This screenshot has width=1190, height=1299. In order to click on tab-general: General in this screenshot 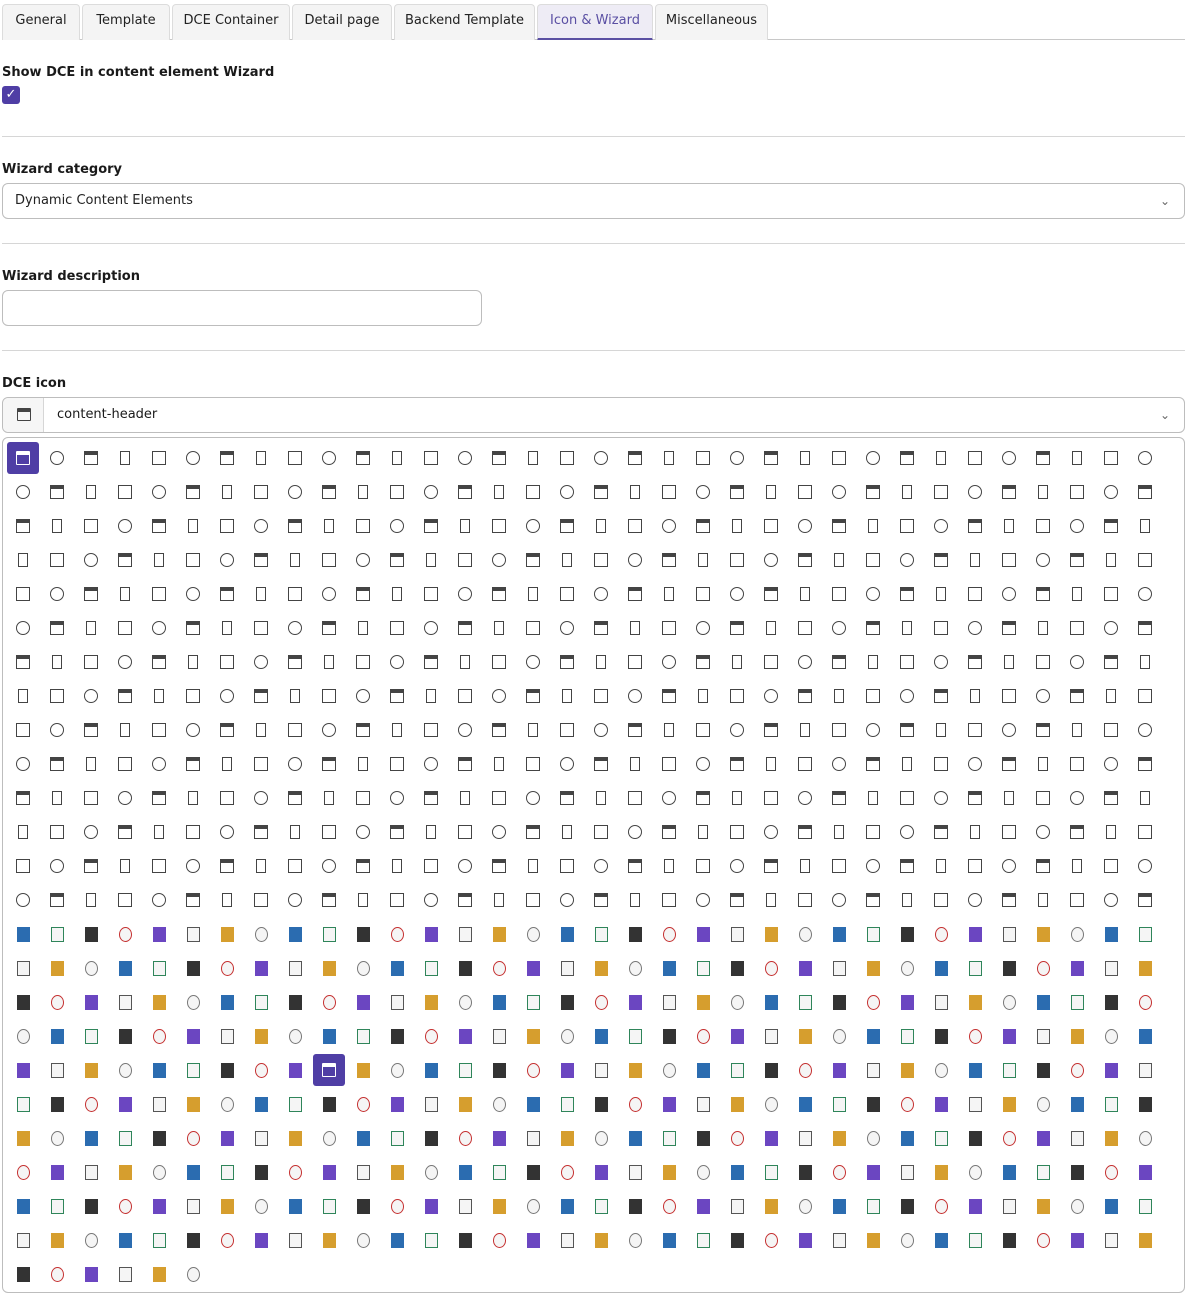, I will do `click(41, 22)`.